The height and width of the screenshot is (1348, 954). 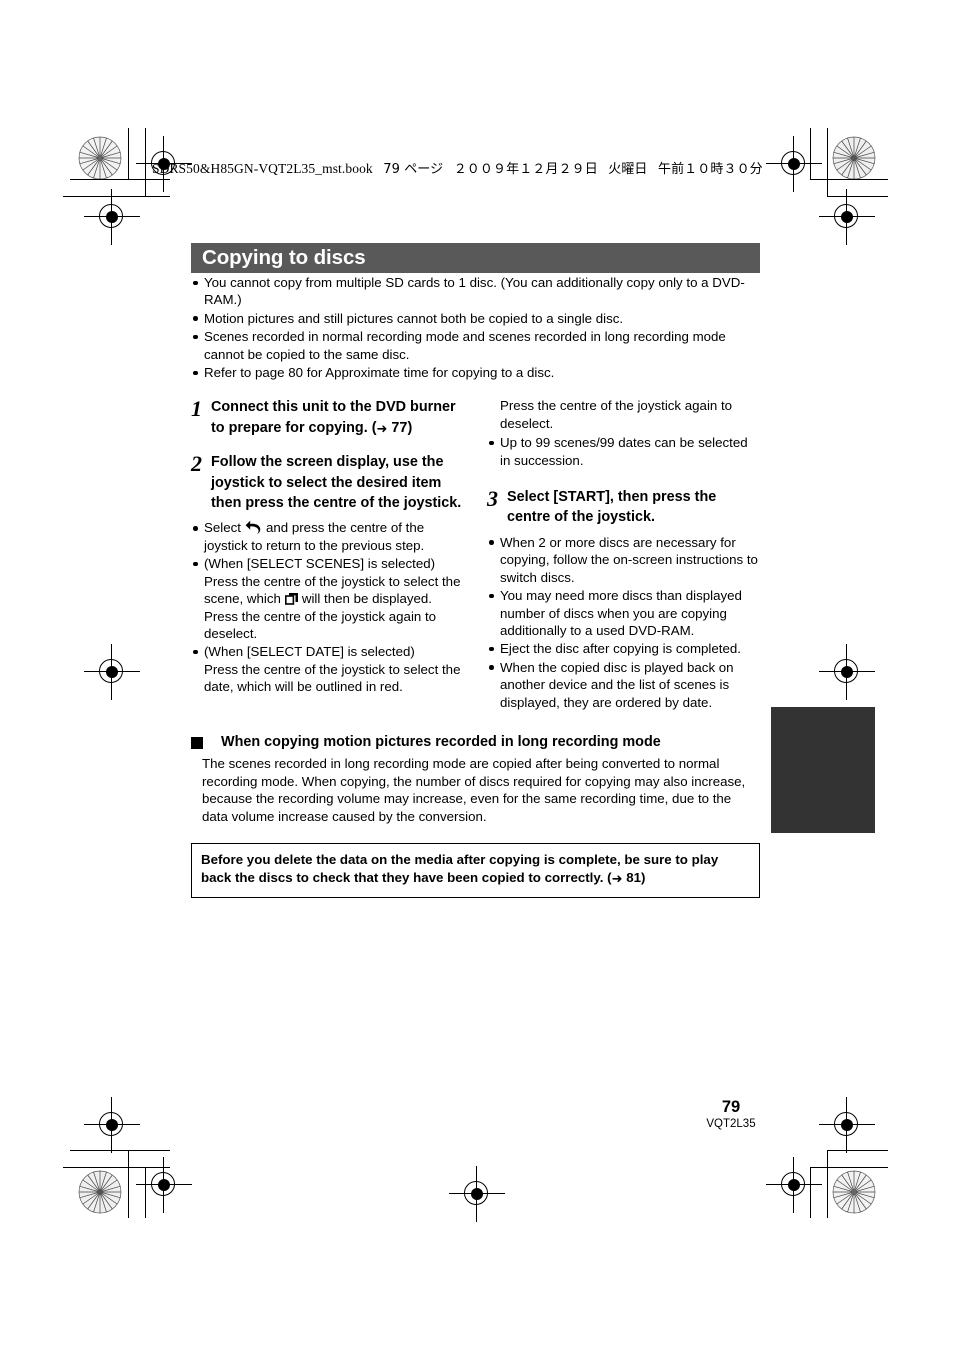 I want to click on step-1-page-ref: 77, so click(x=399, y=427).